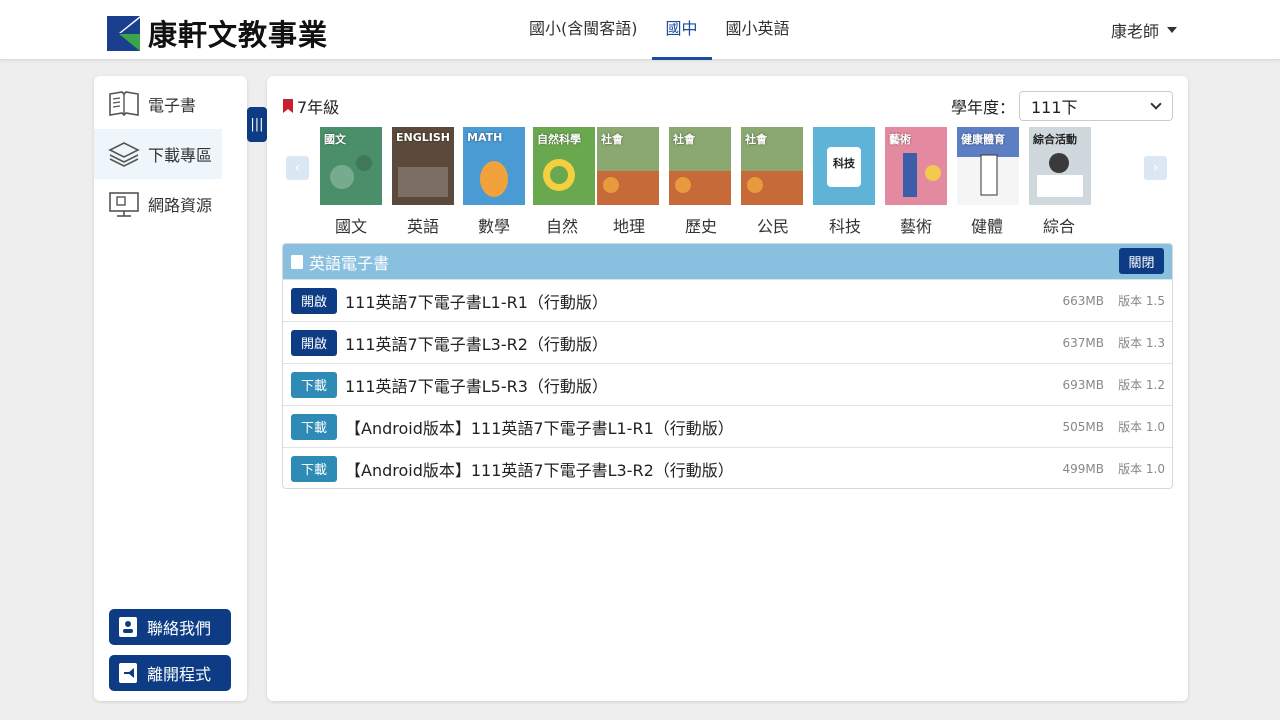 This screenshot has height=720, width=1280. I want to click on book-cover-civics: 社會, so click(772, 166).